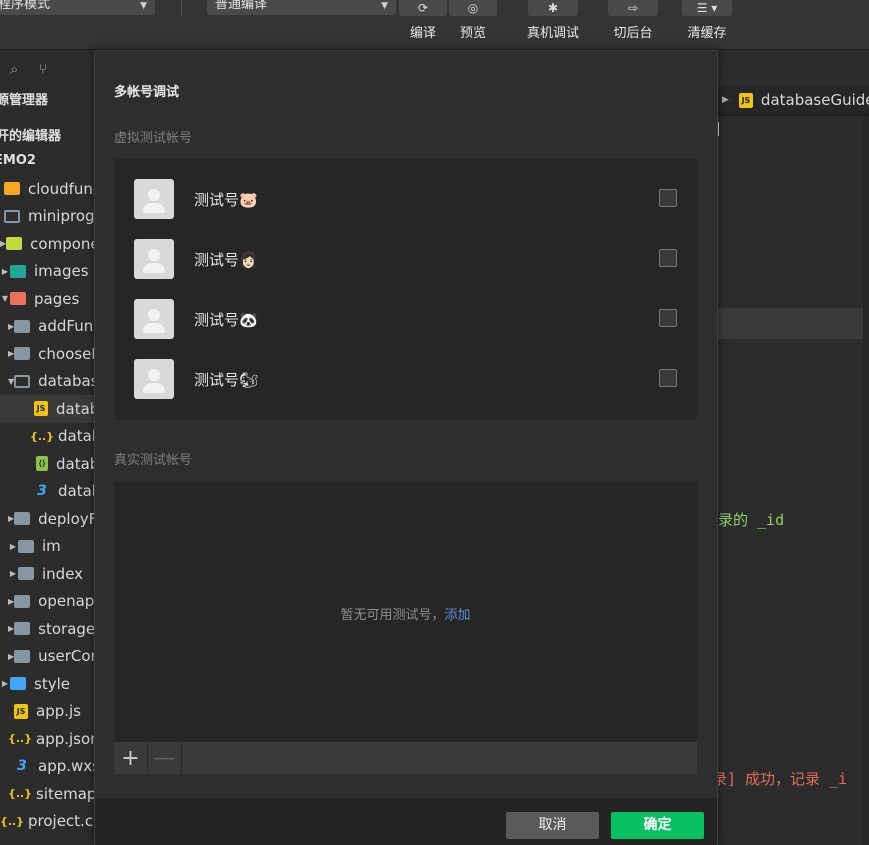 The image size is (869, 845). What do you see at coordinates (58, 711) in the screenshot?
I see `tree-item-label: app.js` at bounding box center [58, 711].